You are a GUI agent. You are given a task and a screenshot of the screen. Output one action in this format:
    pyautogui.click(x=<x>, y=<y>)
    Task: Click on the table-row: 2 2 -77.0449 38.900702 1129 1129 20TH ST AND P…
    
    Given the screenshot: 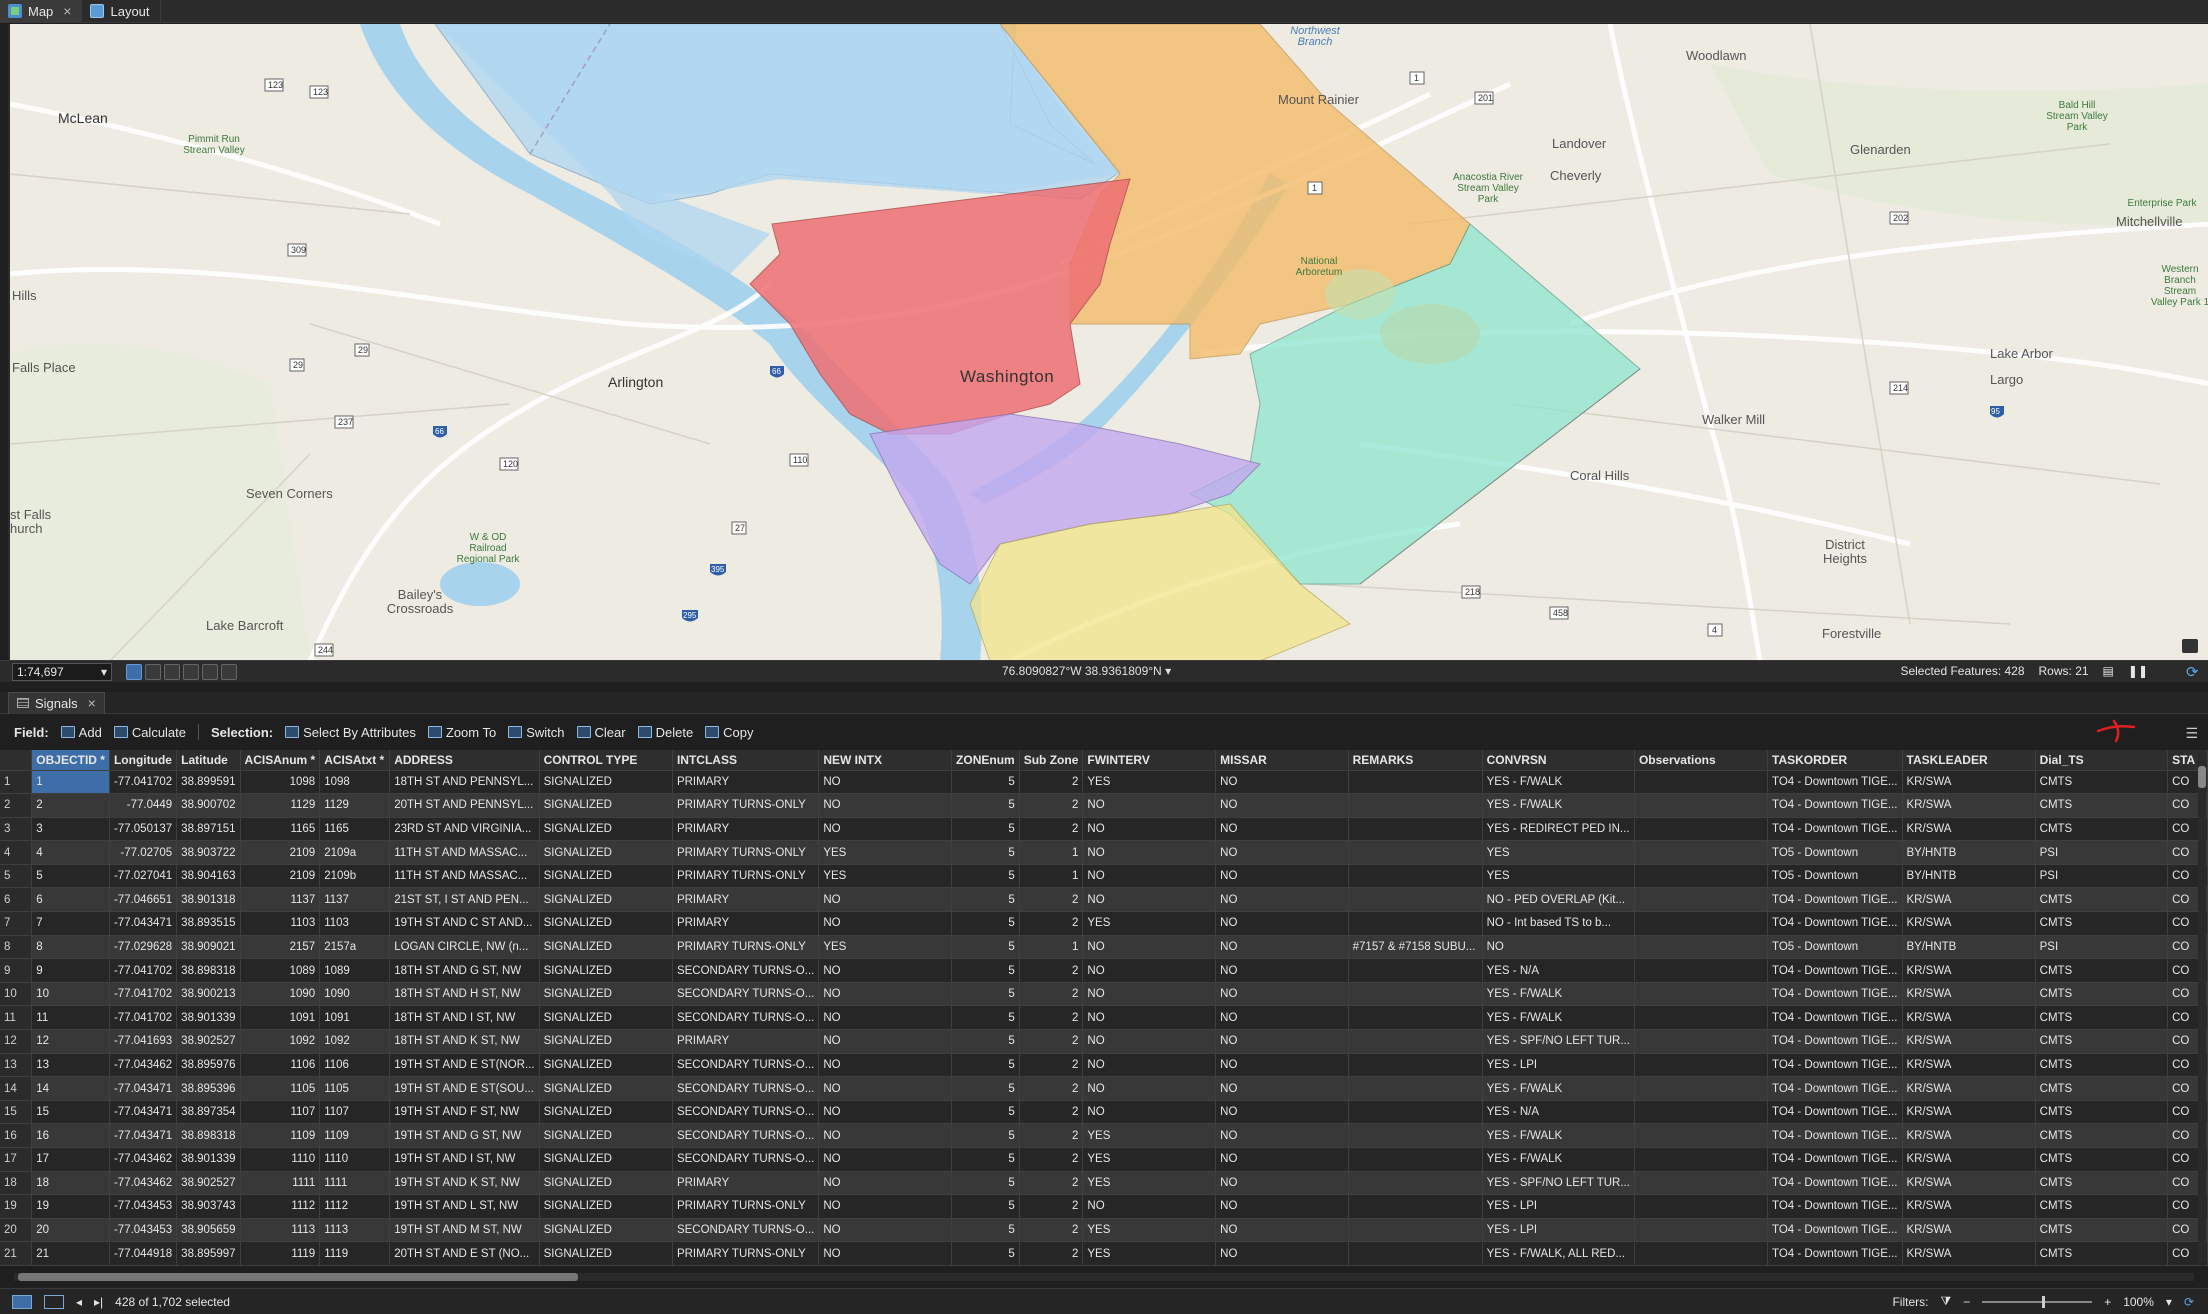 What is the action you would take?
    pyautogui.click(x=1104, y=805)
    